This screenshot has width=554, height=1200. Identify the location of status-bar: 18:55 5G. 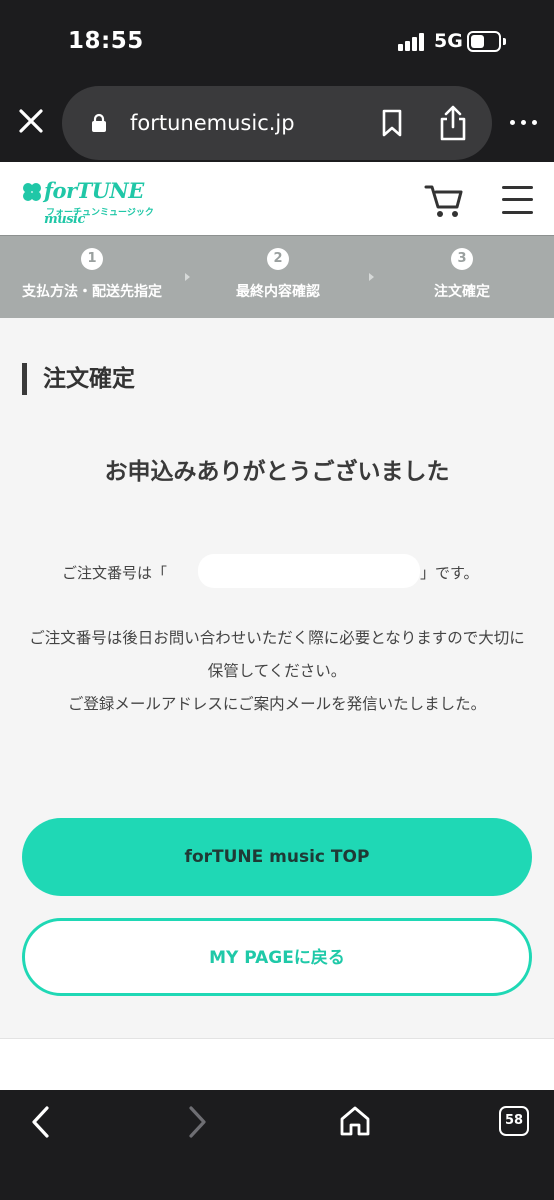
(277, 41).